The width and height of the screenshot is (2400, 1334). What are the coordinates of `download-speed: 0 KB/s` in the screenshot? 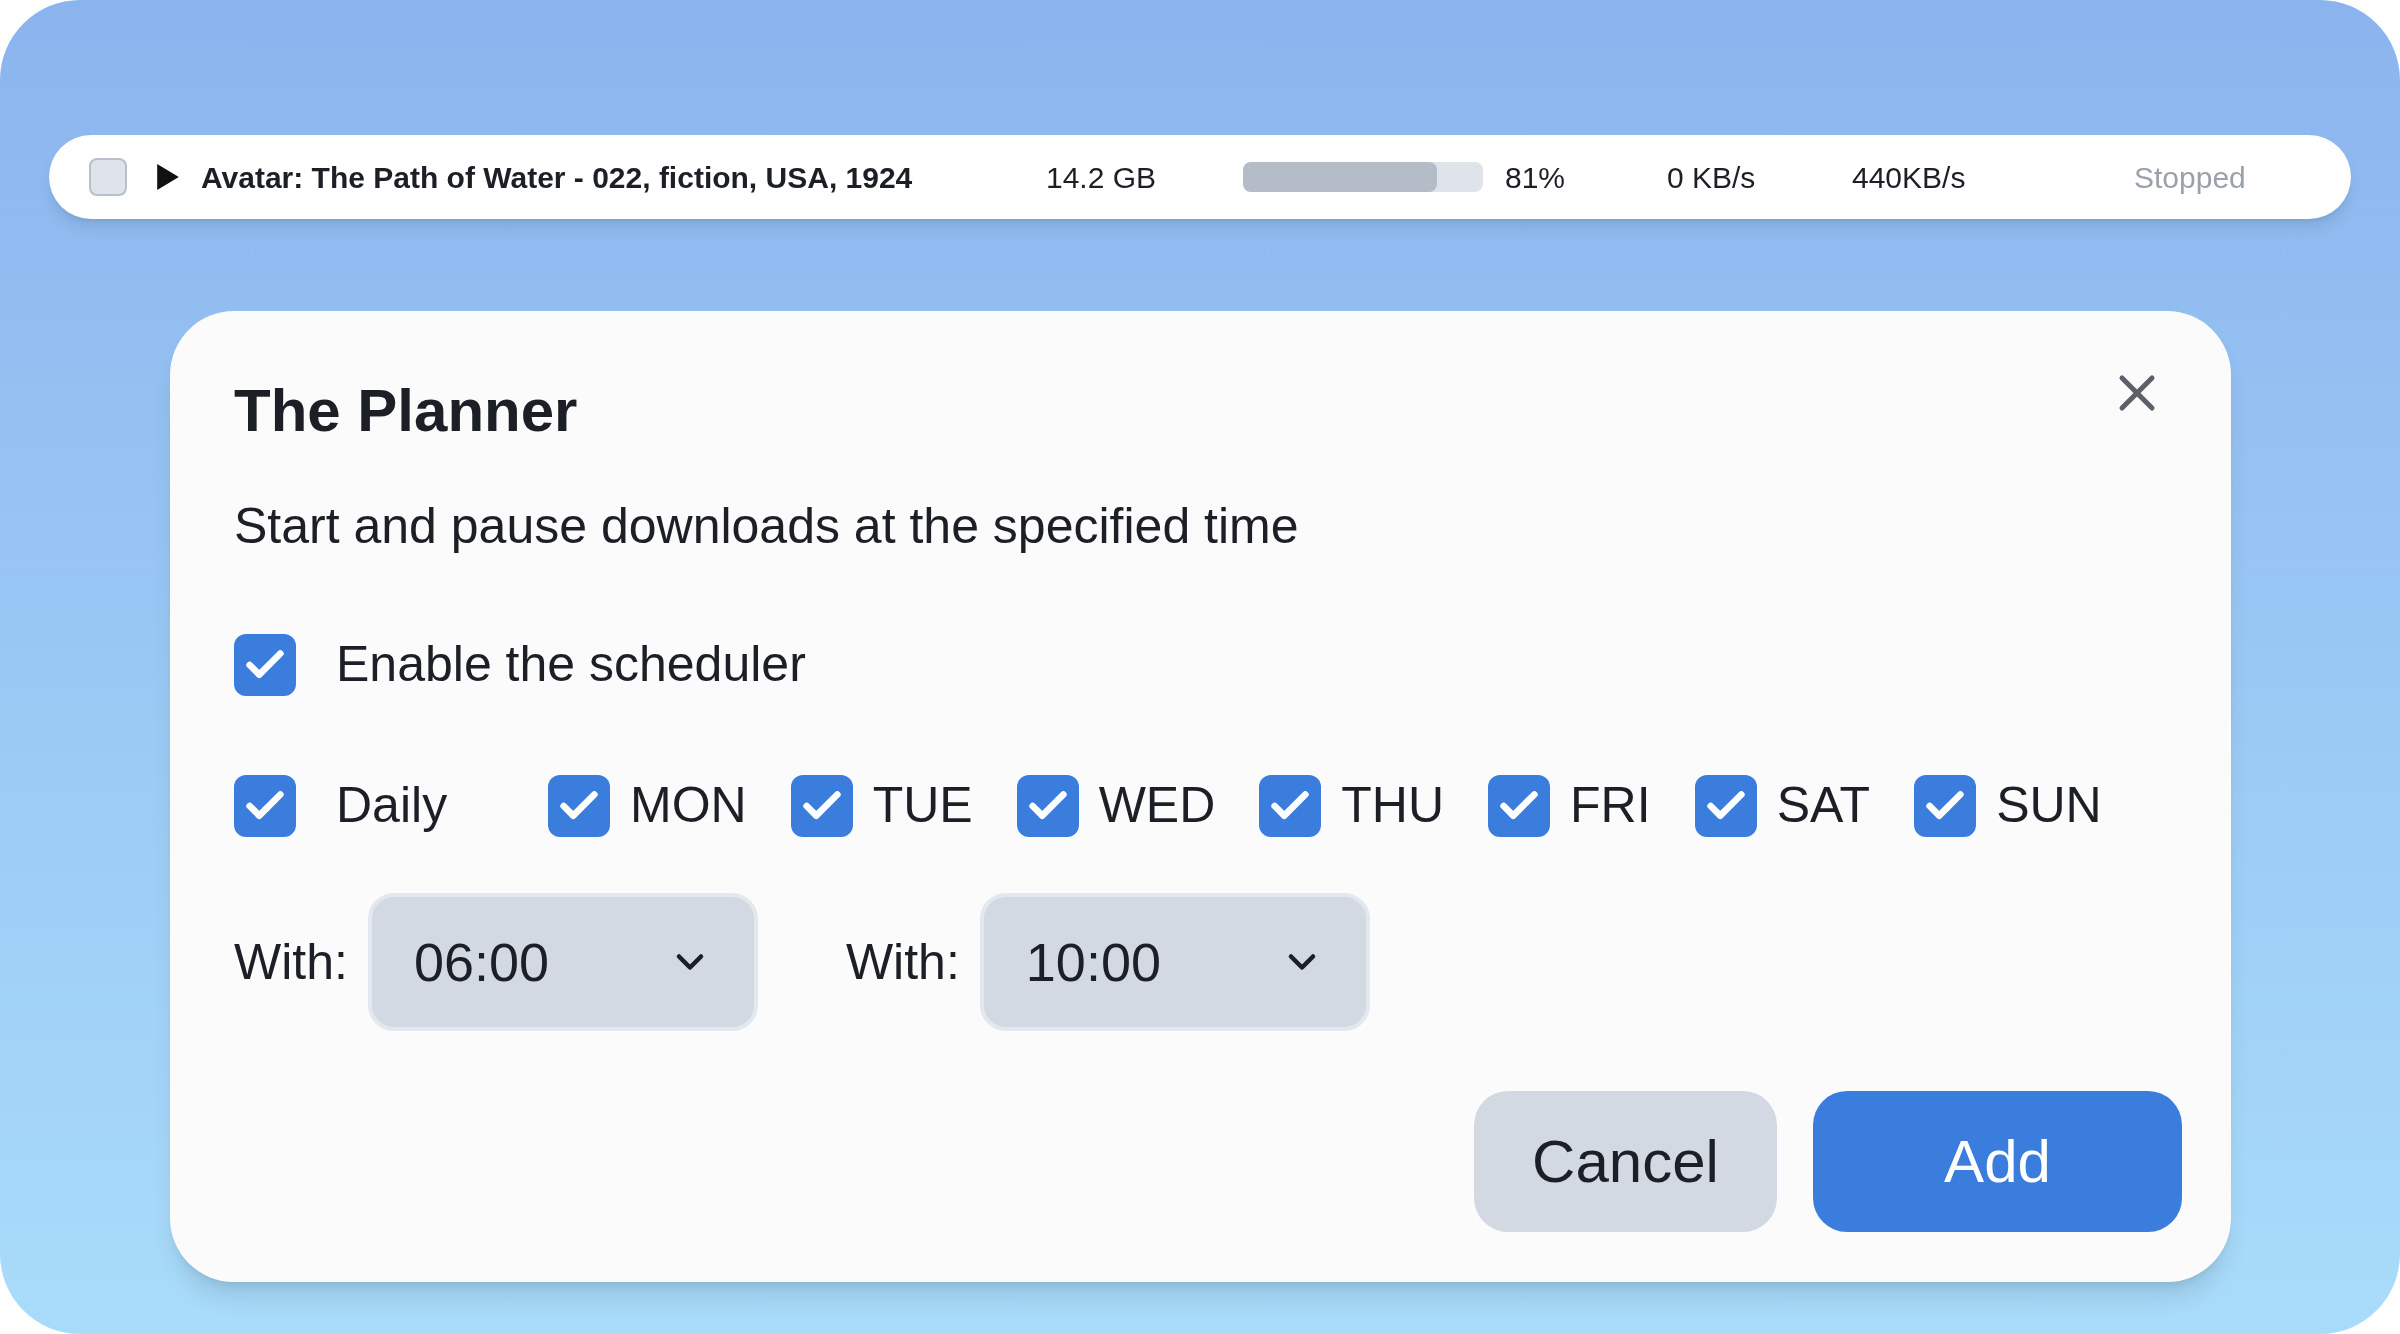 It's located at (1712, 177).